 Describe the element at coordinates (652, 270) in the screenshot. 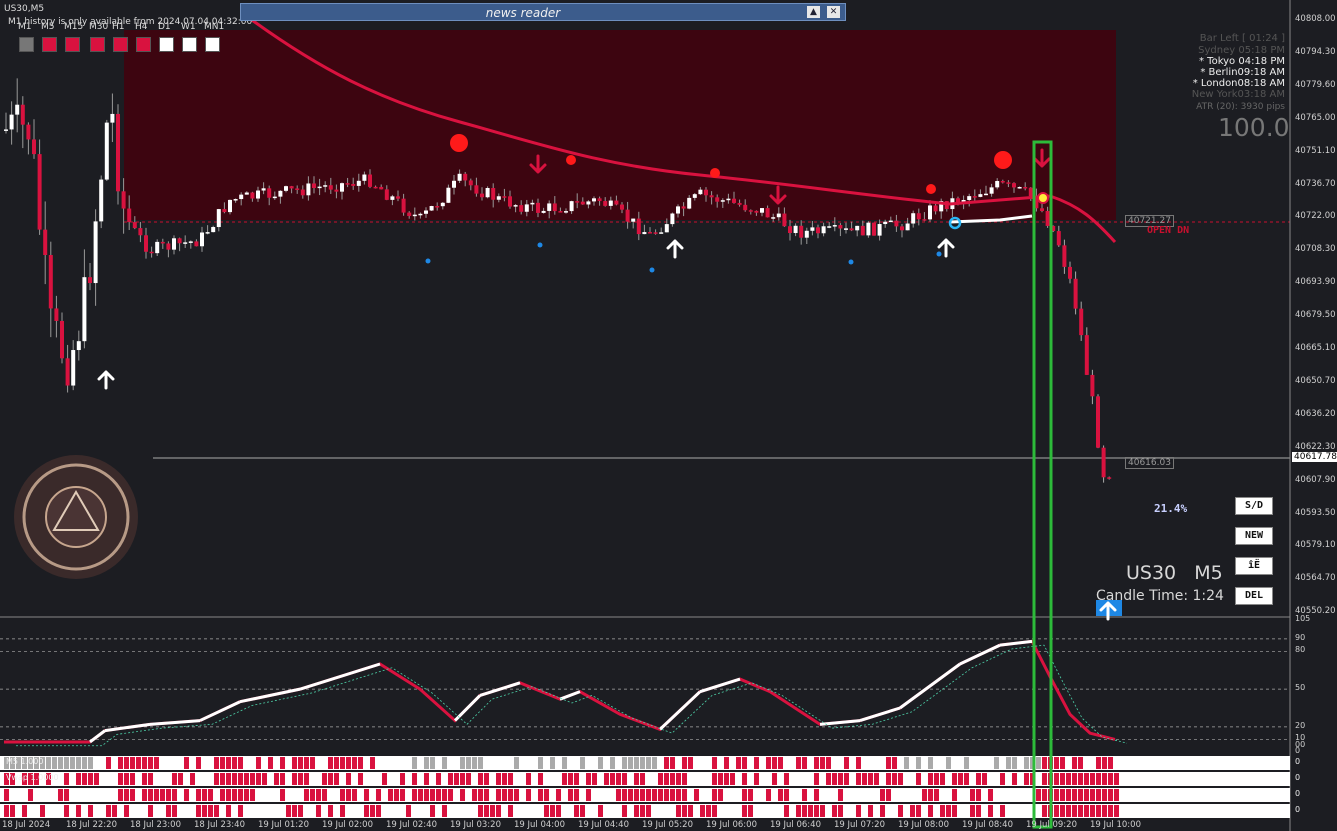

I see `signal-dot-blue` at that location.